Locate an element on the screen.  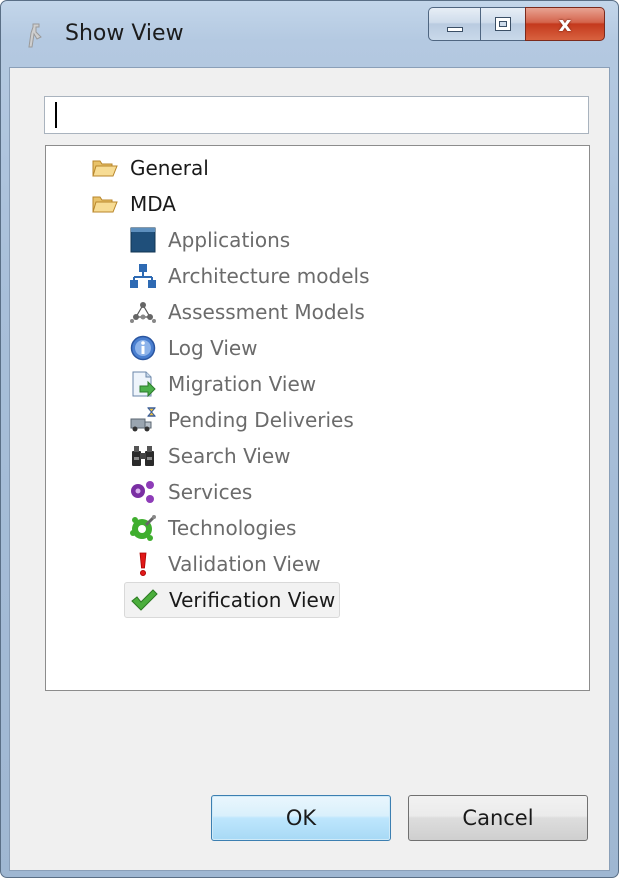
tree-item-services: Services is located at coordinates (190, 492).